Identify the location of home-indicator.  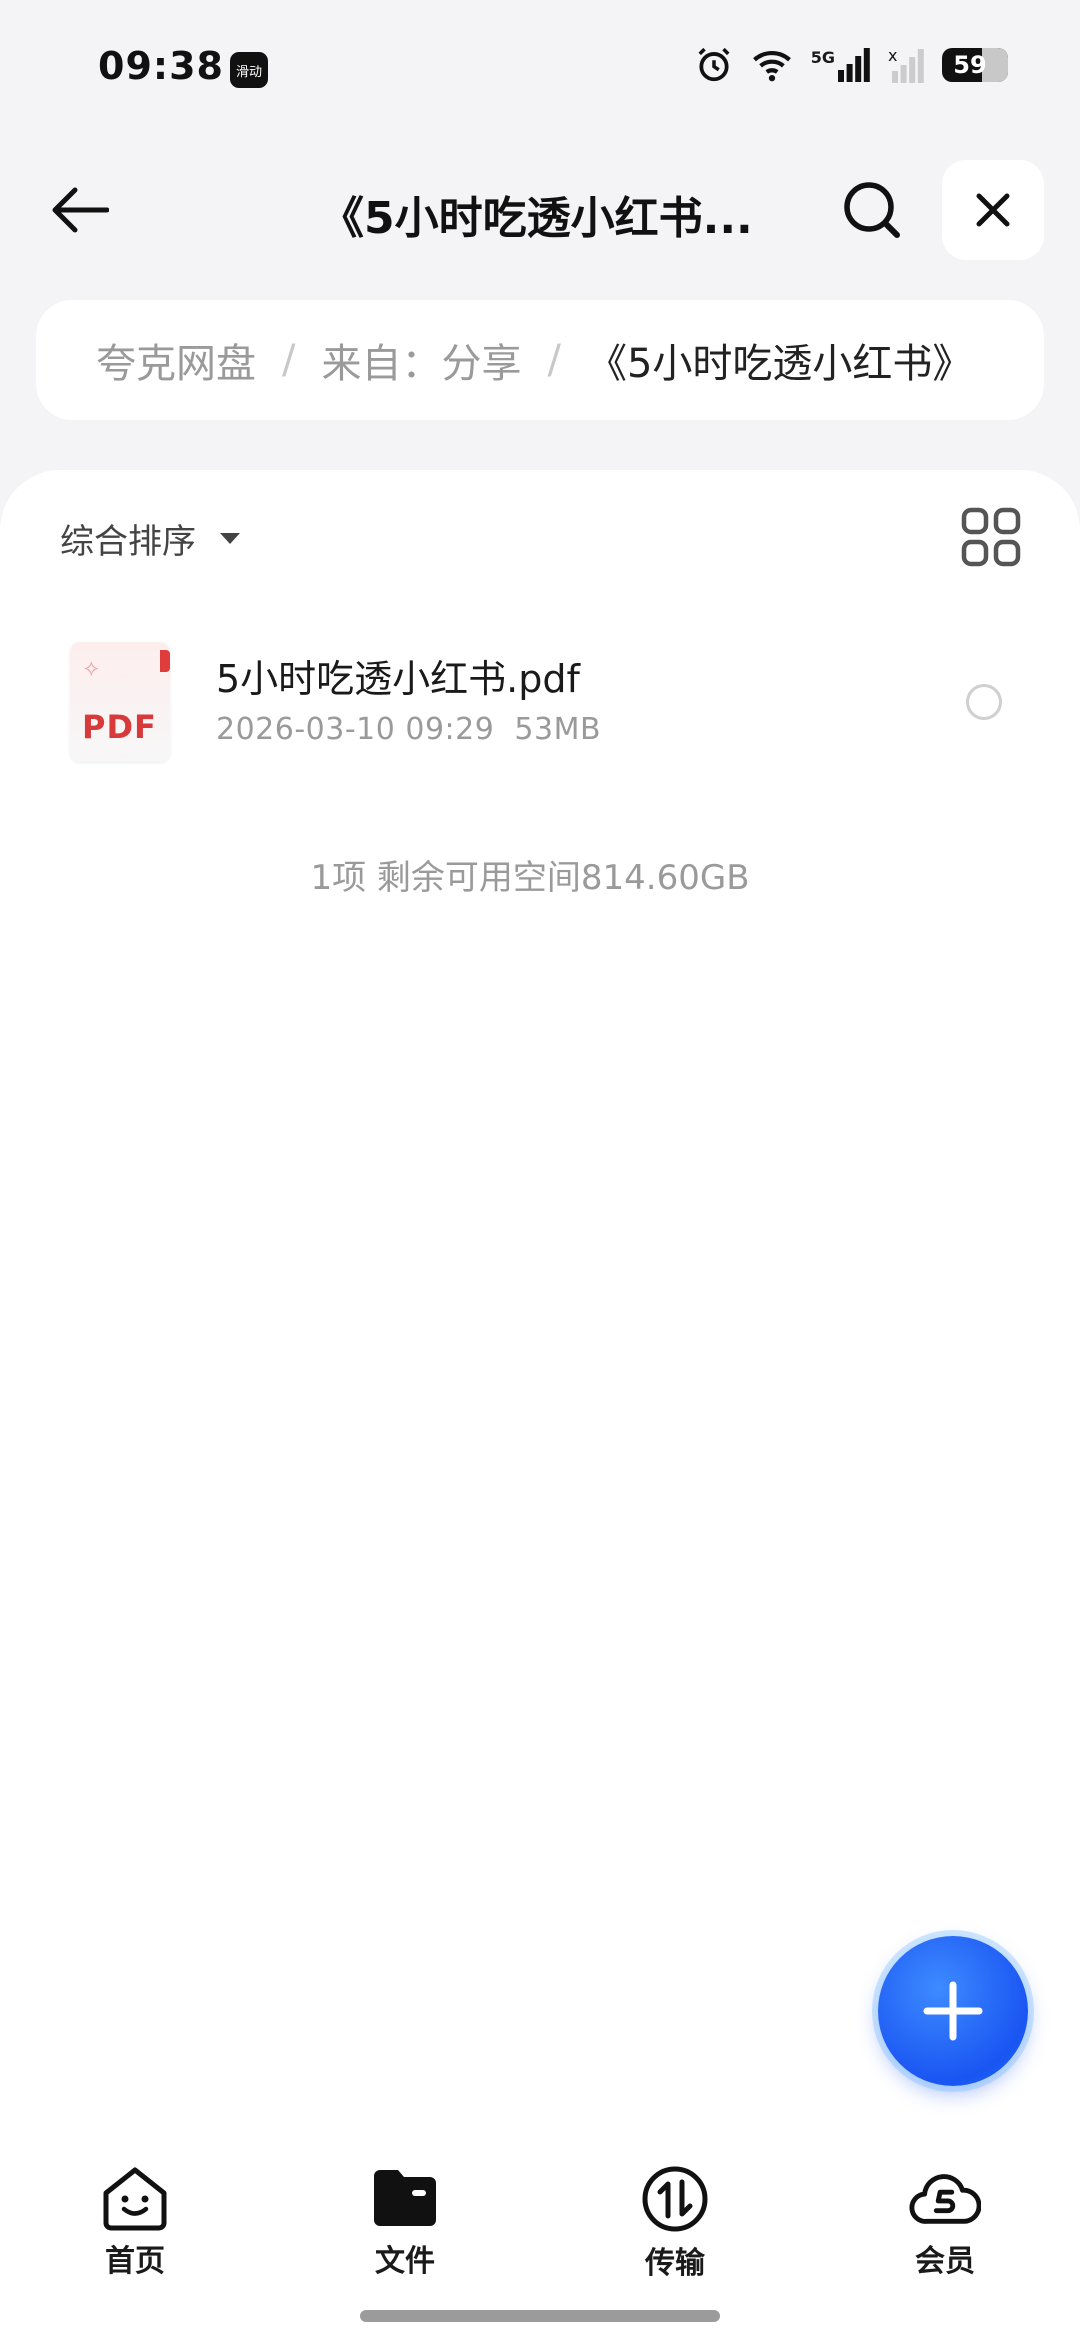
(540, 2316).